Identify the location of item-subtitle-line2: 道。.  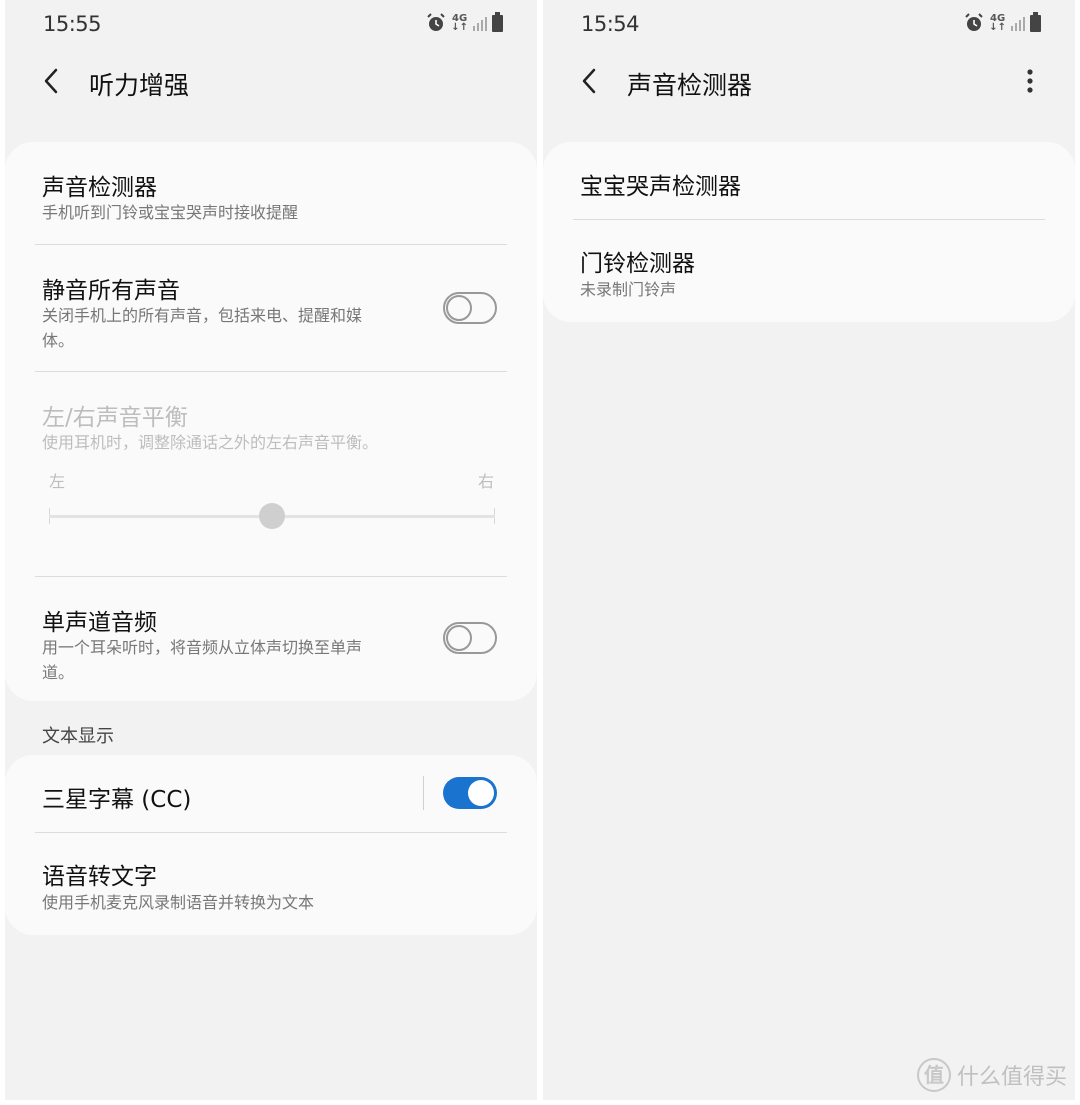
(58, 672).